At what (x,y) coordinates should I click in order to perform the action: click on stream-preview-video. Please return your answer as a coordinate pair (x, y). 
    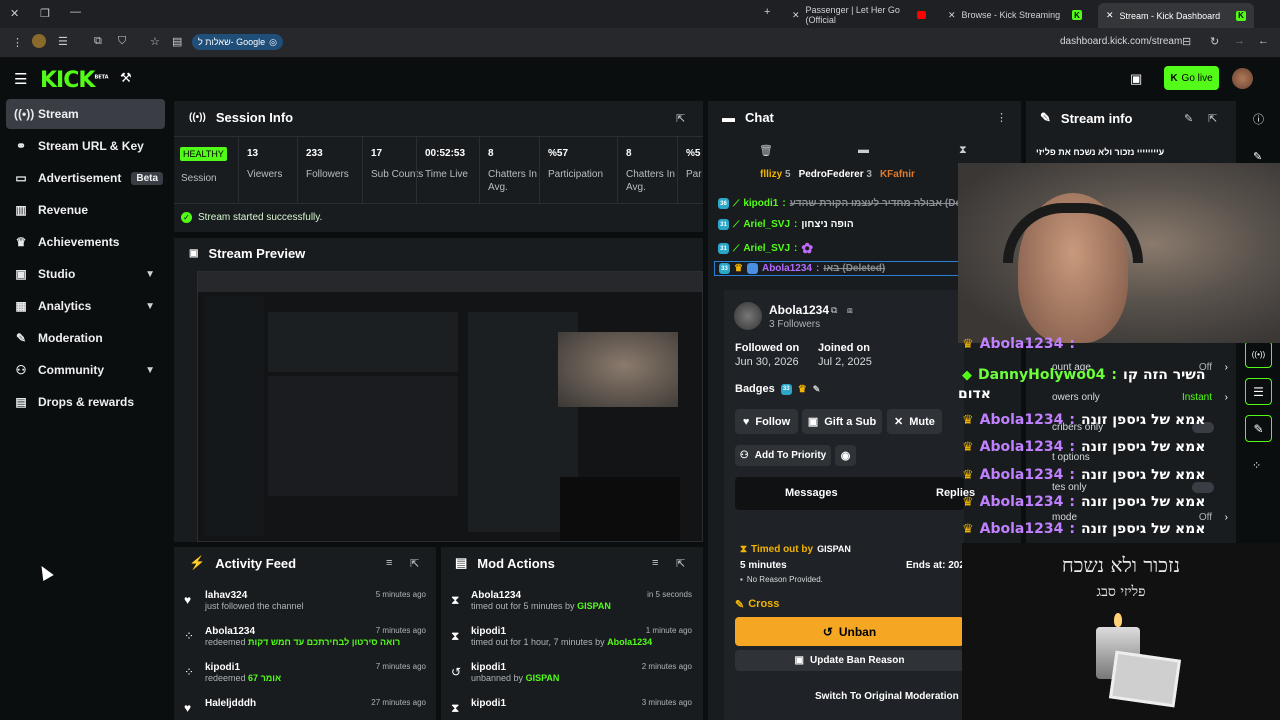
    Looking at the image, I should click on (450, 406).